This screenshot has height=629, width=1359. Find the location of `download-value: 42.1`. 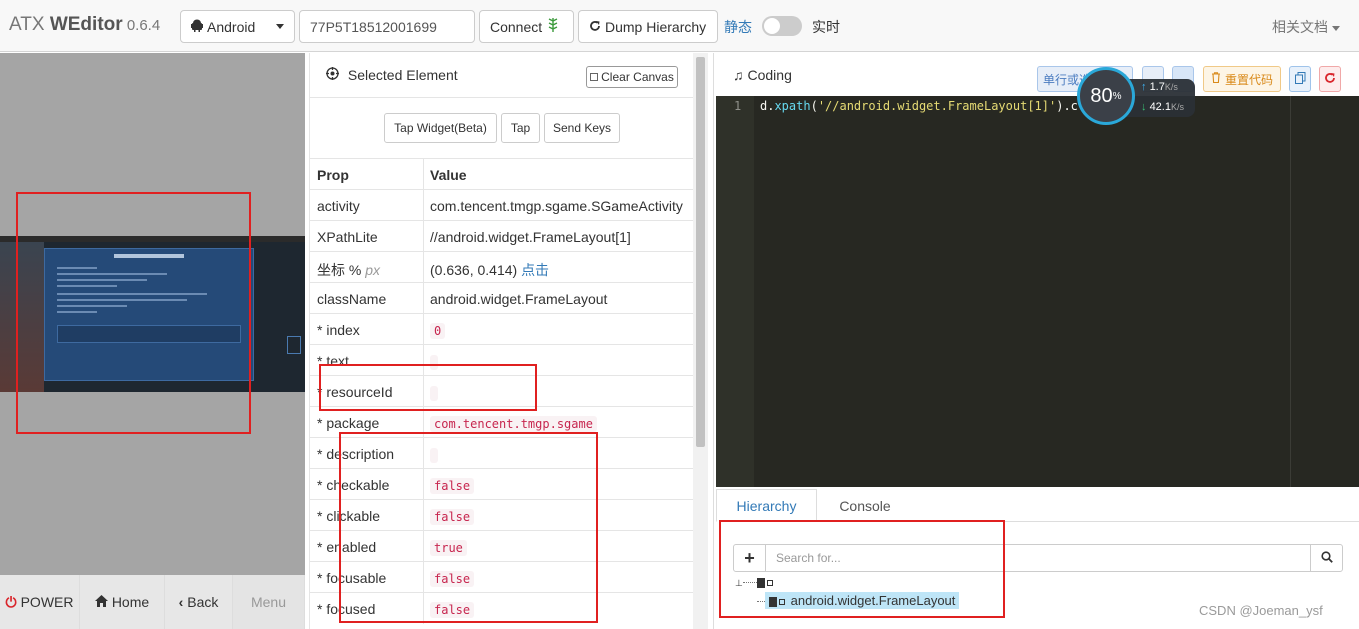

download-value: 42.1 is located at coordinates (1160, 107).